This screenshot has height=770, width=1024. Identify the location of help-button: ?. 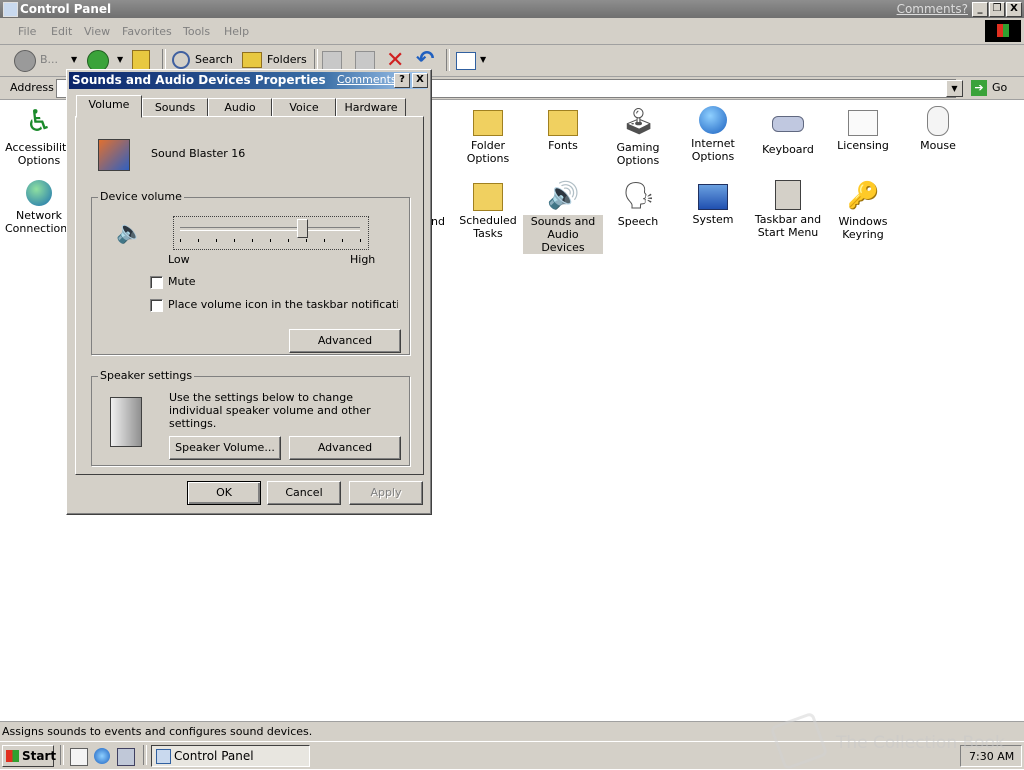
(402, 80).